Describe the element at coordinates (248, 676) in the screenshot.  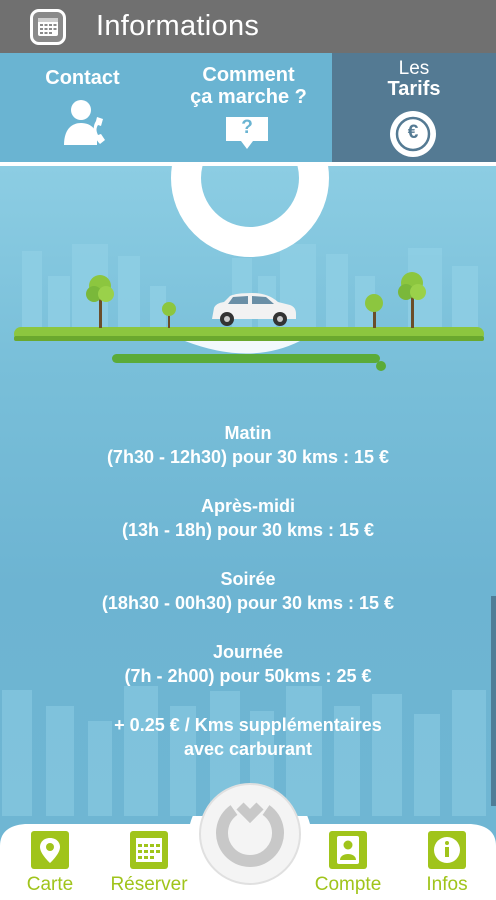
I see `price-detail: (7h - 2h00) pour 50kms : 25 €` at that location.